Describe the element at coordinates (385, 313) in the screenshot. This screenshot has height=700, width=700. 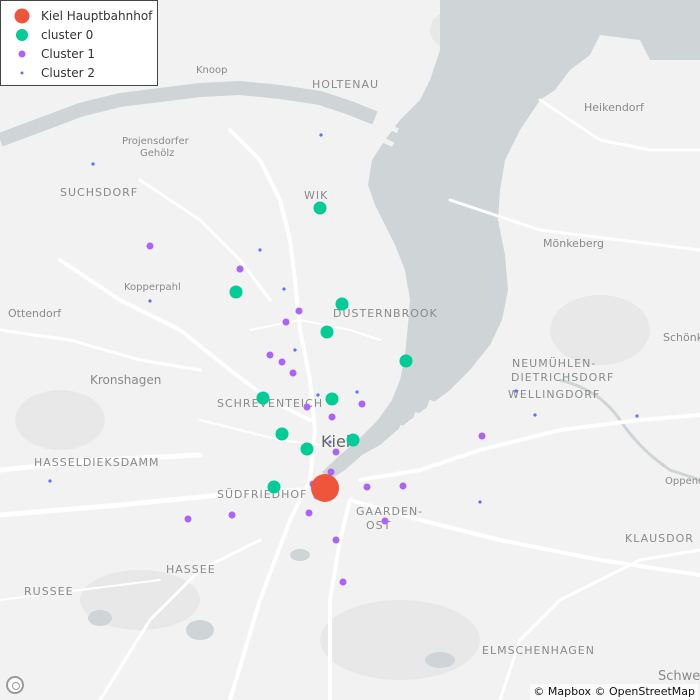
I see `place-label: DÜSTERNBROOK` at that location.